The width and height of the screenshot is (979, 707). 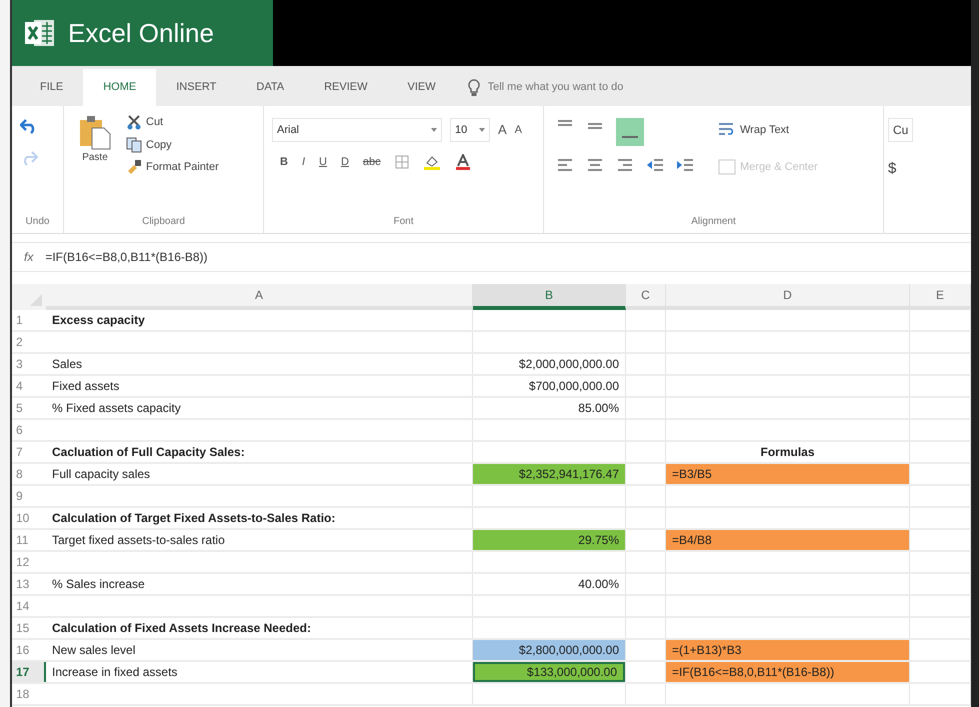 What do you see at coordinates (787, 672) in the screenshot?
I see `table-cell: =IF(B16<=B8,0,B11*(B16-B8))` at bounding box center [787, 672].